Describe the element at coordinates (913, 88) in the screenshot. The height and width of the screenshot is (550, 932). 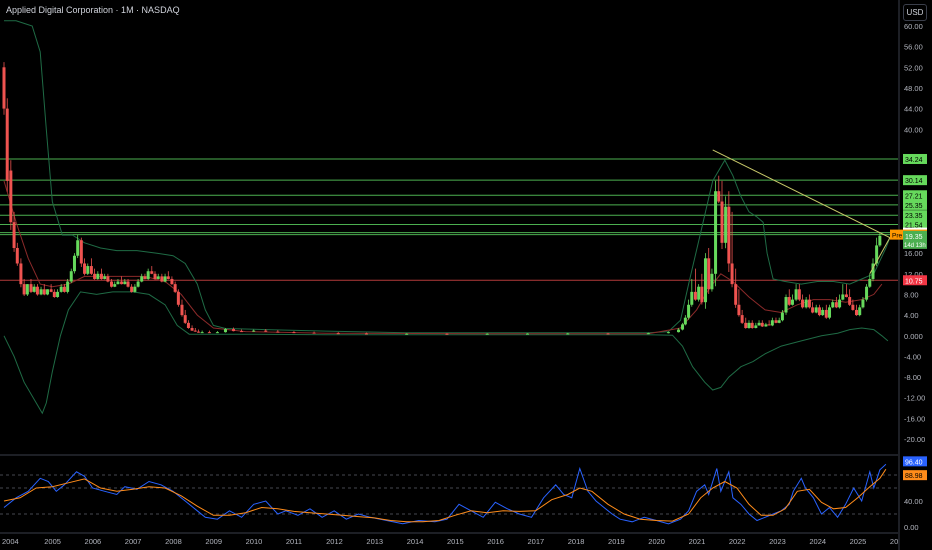
I see `price-tick-label: 48.00` at that location.